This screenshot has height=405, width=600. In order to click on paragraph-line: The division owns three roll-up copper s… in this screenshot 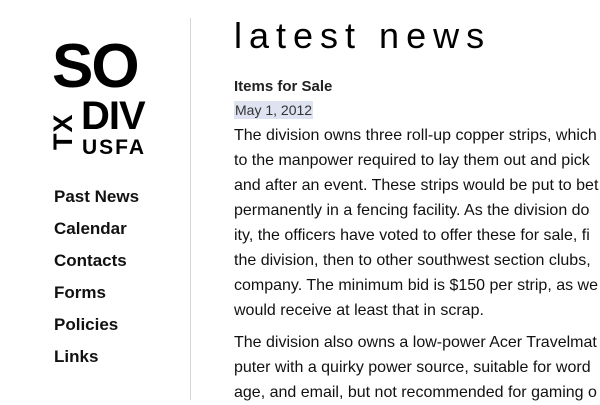, I will do `click(415, 135)`.